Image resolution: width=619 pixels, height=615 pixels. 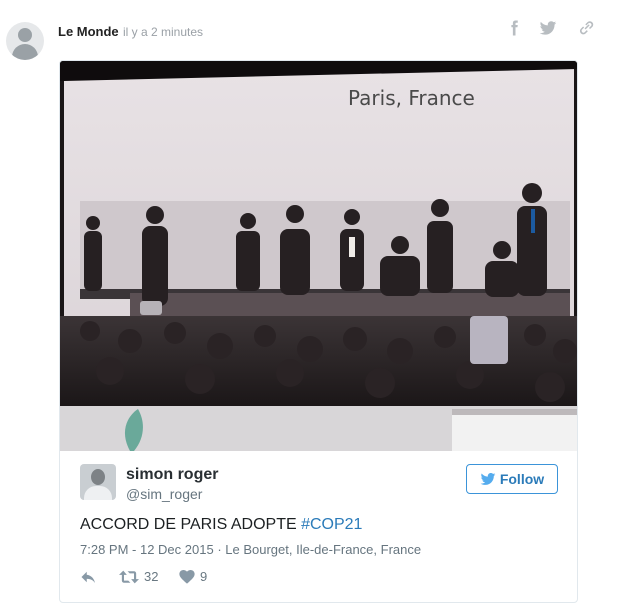 I want to click on link-icon, so click(x=586, y=28).